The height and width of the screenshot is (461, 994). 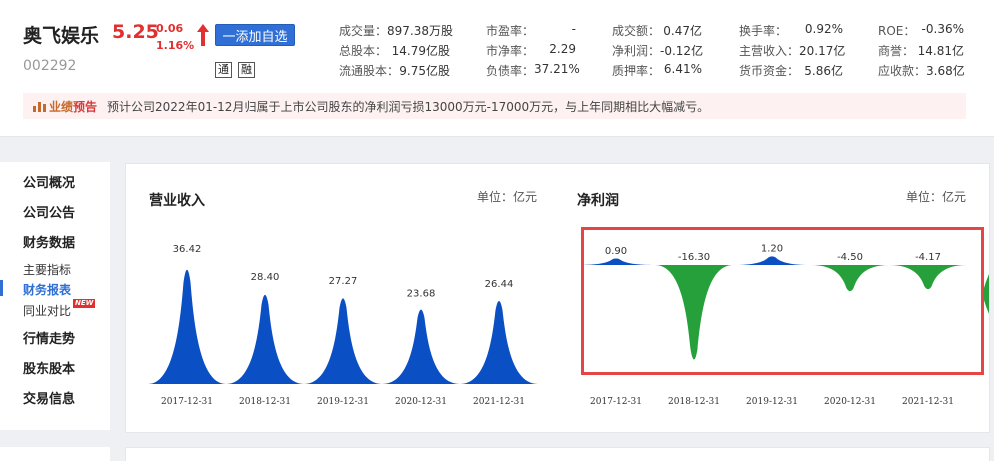 What do you see at coordinates (170, 28) in the screenshot?
I see `stock-change: 0.06` at bounding box center [170, 28].